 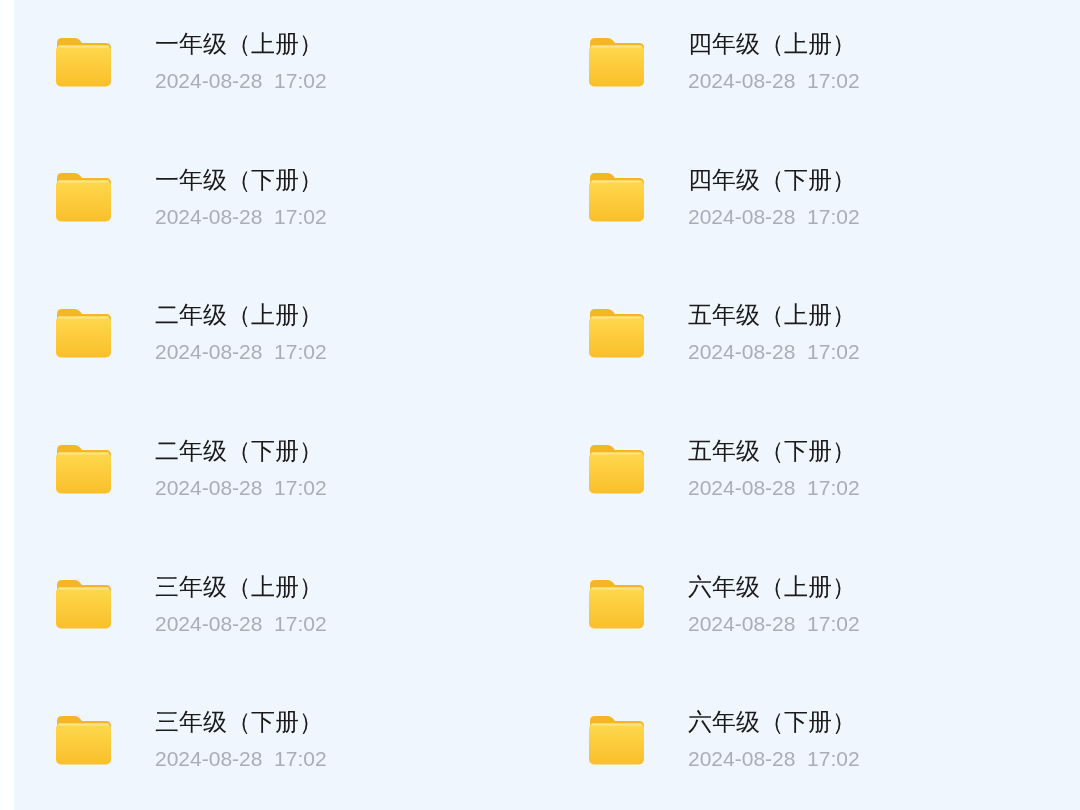 I want to click on folder-name: 四年级（上册）, so click(x=774, y=44).